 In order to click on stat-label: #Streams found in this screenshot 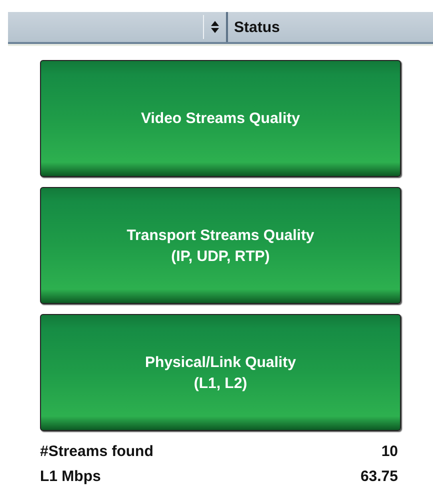, I will do `click(97, 451)`.